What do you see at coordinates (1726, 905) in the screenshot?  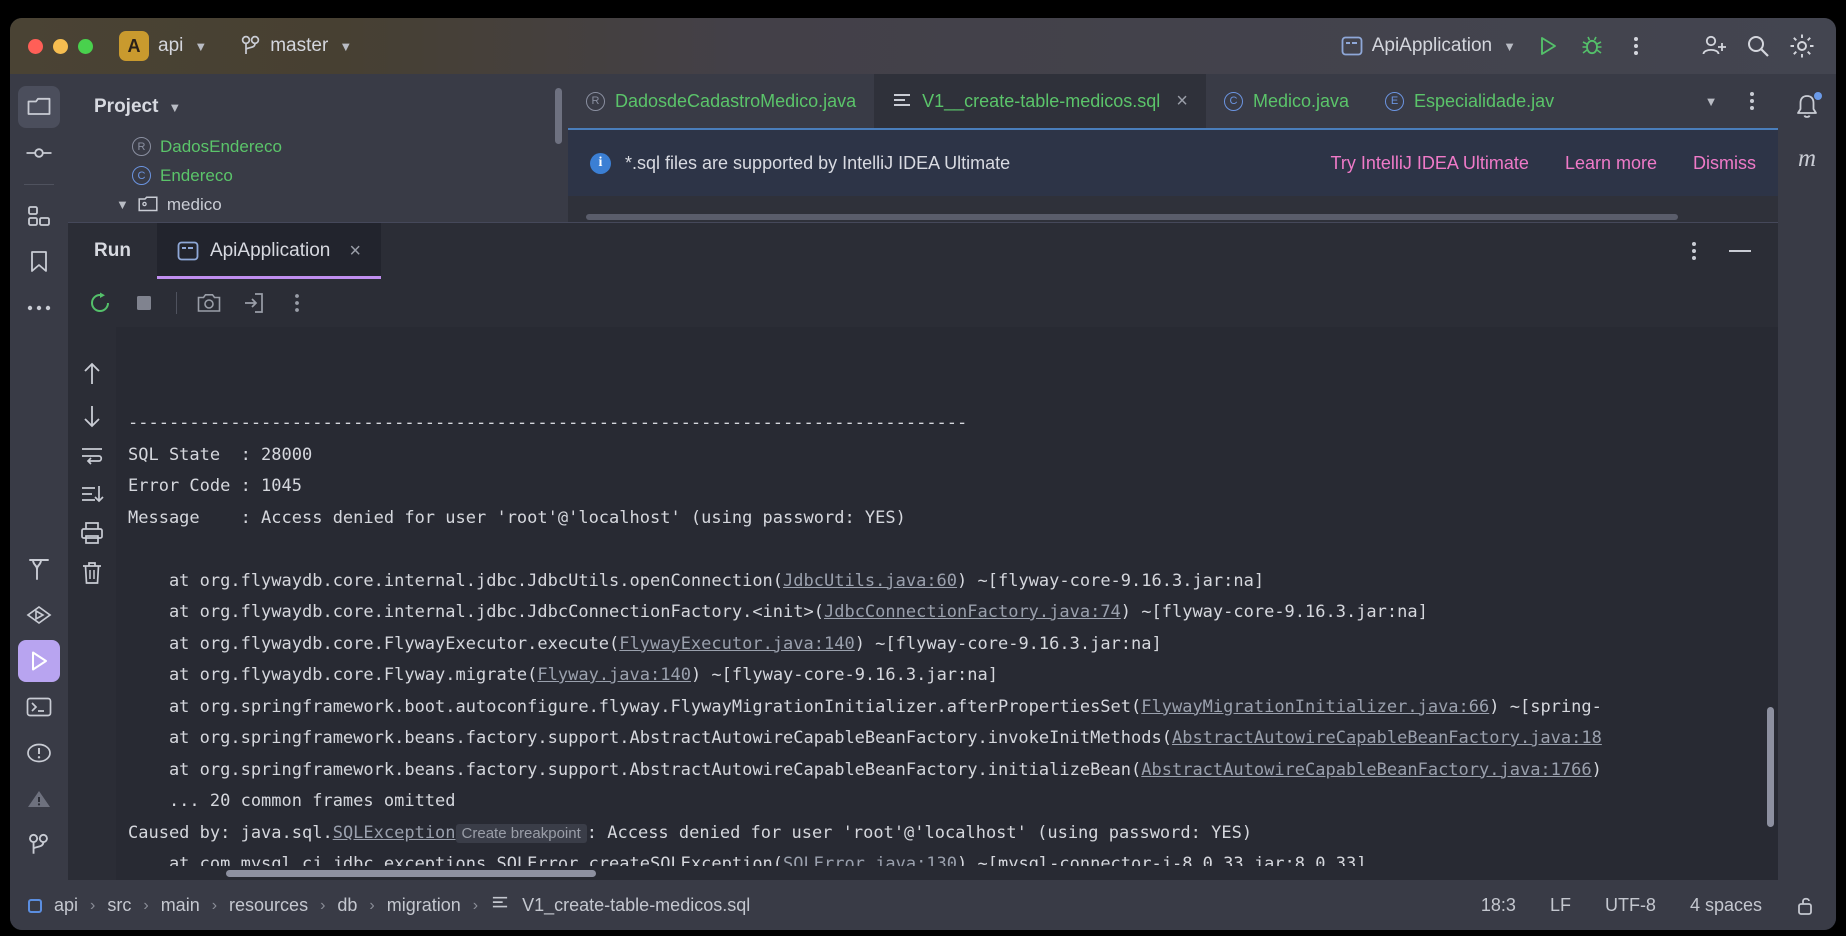 I see `indent-setting: 4 spaces` at bounding box center [1726, 905].